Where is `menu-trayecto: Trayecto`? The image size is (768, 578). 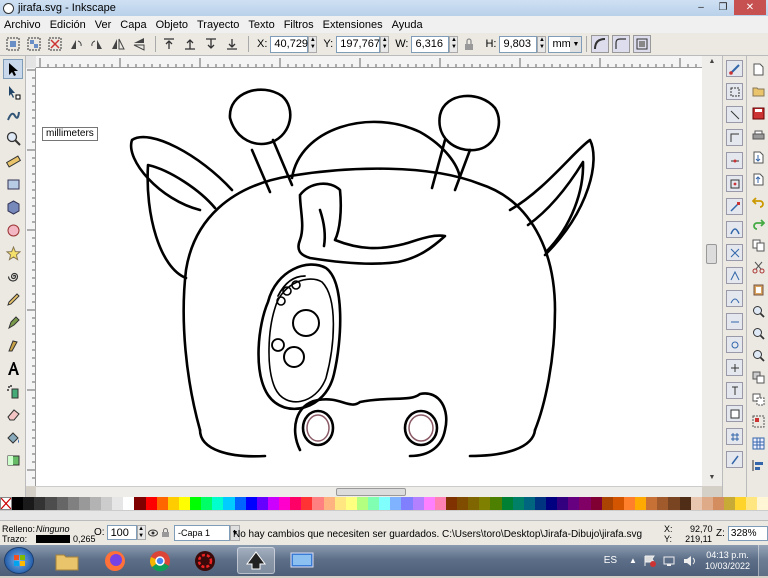 menu-trayecto: Trayecto is located at coordinates (218, 25).